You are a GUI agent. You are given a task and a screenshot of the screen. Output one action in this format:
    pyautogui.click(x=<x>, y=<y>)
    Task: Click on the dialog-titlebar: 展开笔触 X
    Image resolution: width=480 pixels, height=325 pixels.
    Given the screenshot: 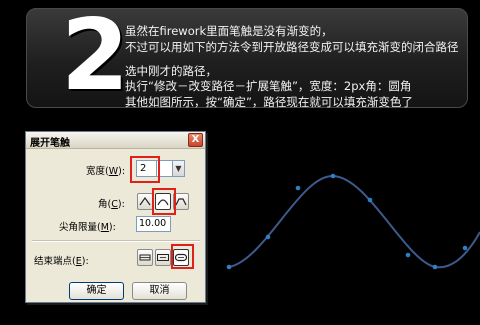 What is the action you would take?
    pyautogui.click(x=115, y=140)
    